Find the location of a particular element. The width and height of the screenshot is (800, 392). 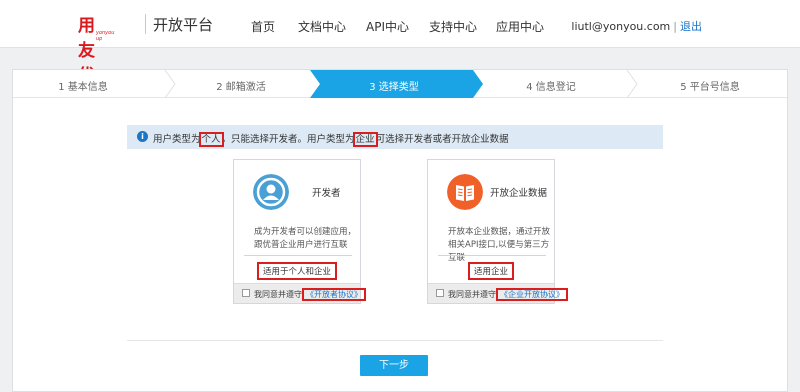

info-text: 用户类型为个人，只能选择开发者。用户类型为企业可选择开发者或者开放企业数据 is located at coordinates (331, 139).